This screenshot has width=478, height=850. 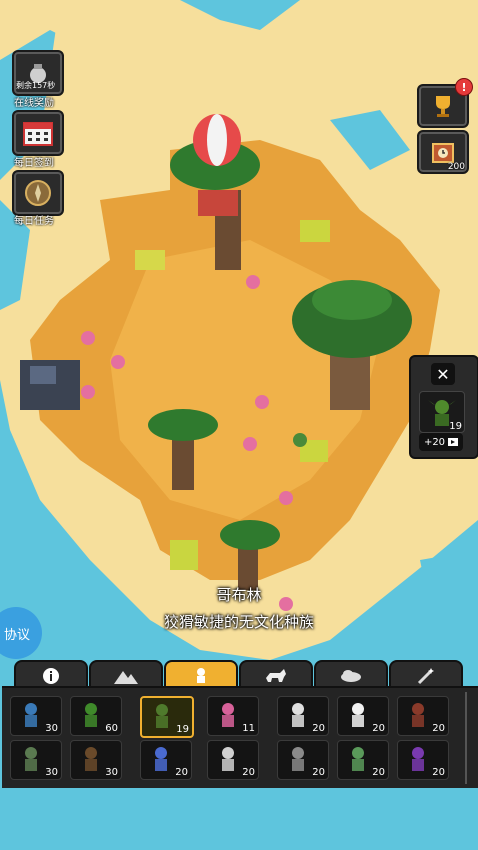 I want to click on daily-task-button, so click(x=38, y=193).